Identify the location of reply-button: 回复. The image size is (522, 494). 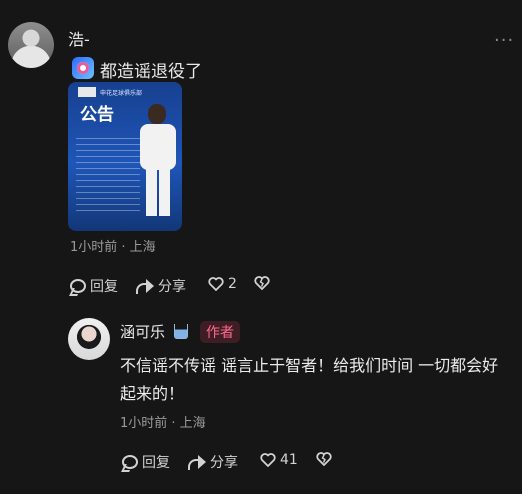
(94, 286).